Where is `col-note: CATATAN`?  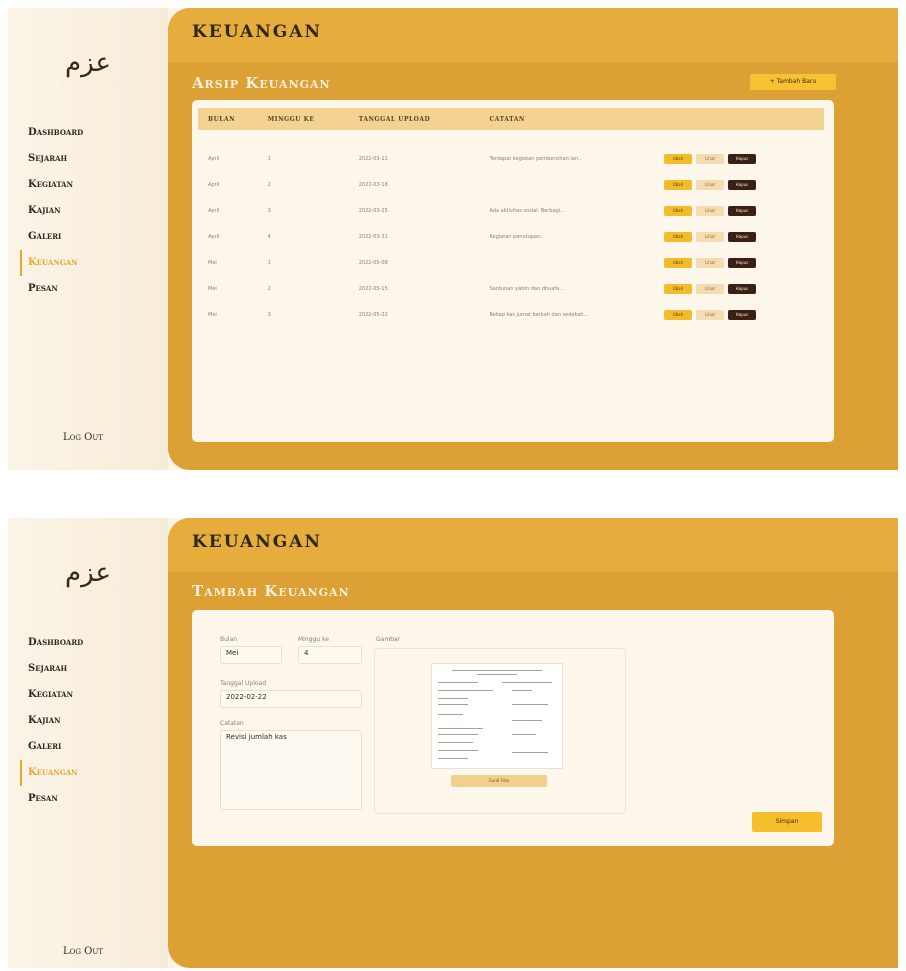
col-note: CATATAN is located at coordinates (507, 119).